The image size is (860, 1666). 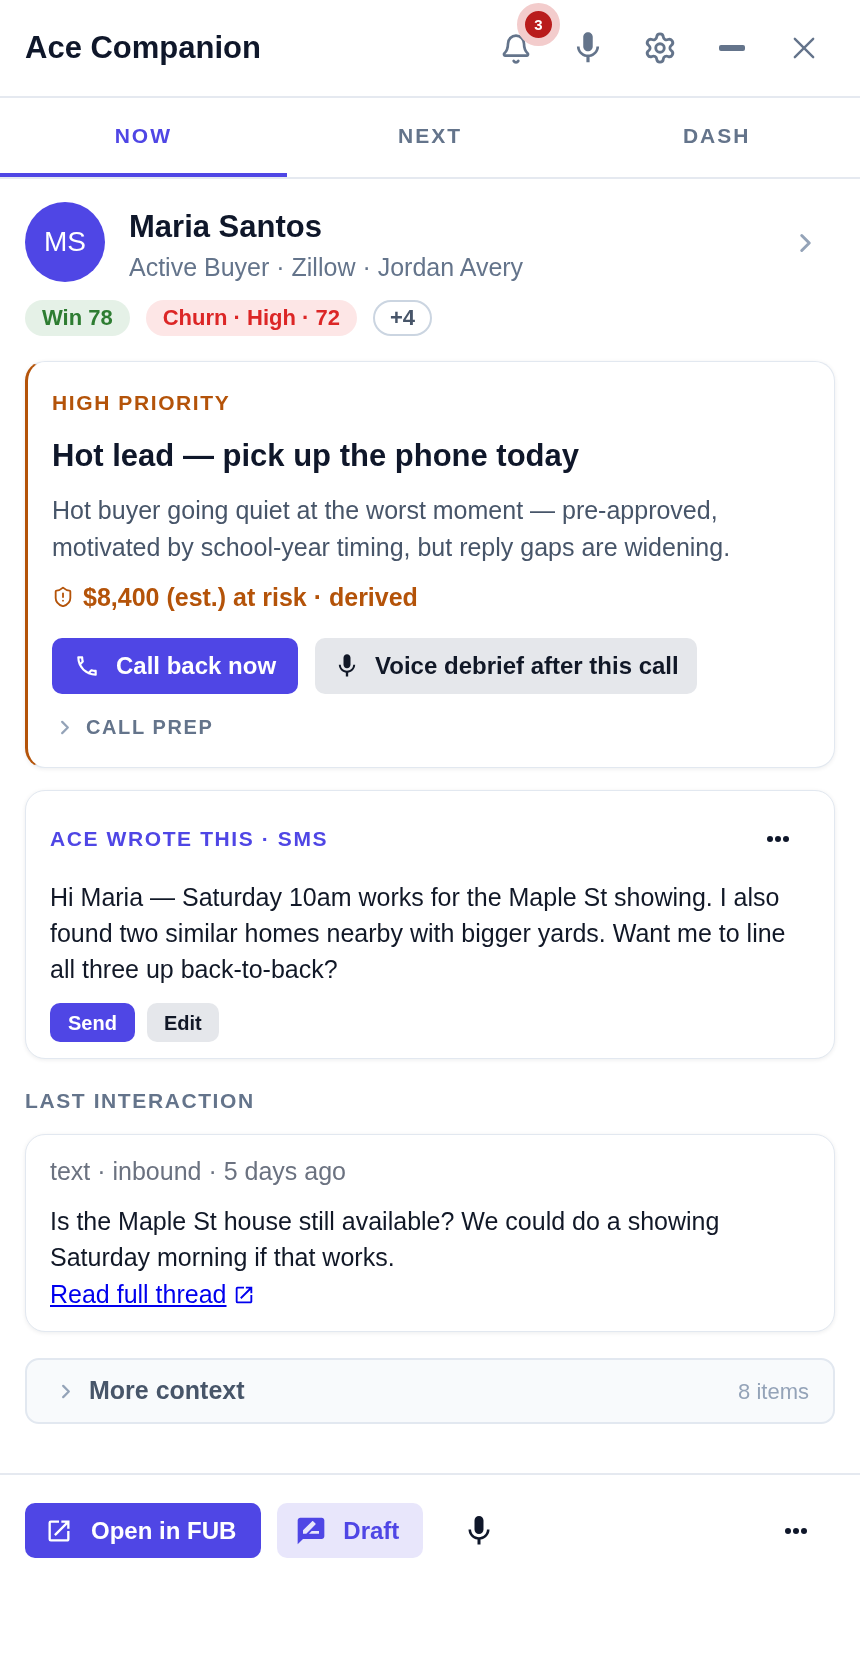 I want to click on more-tags-button: +4, so click(x=402, y=318).